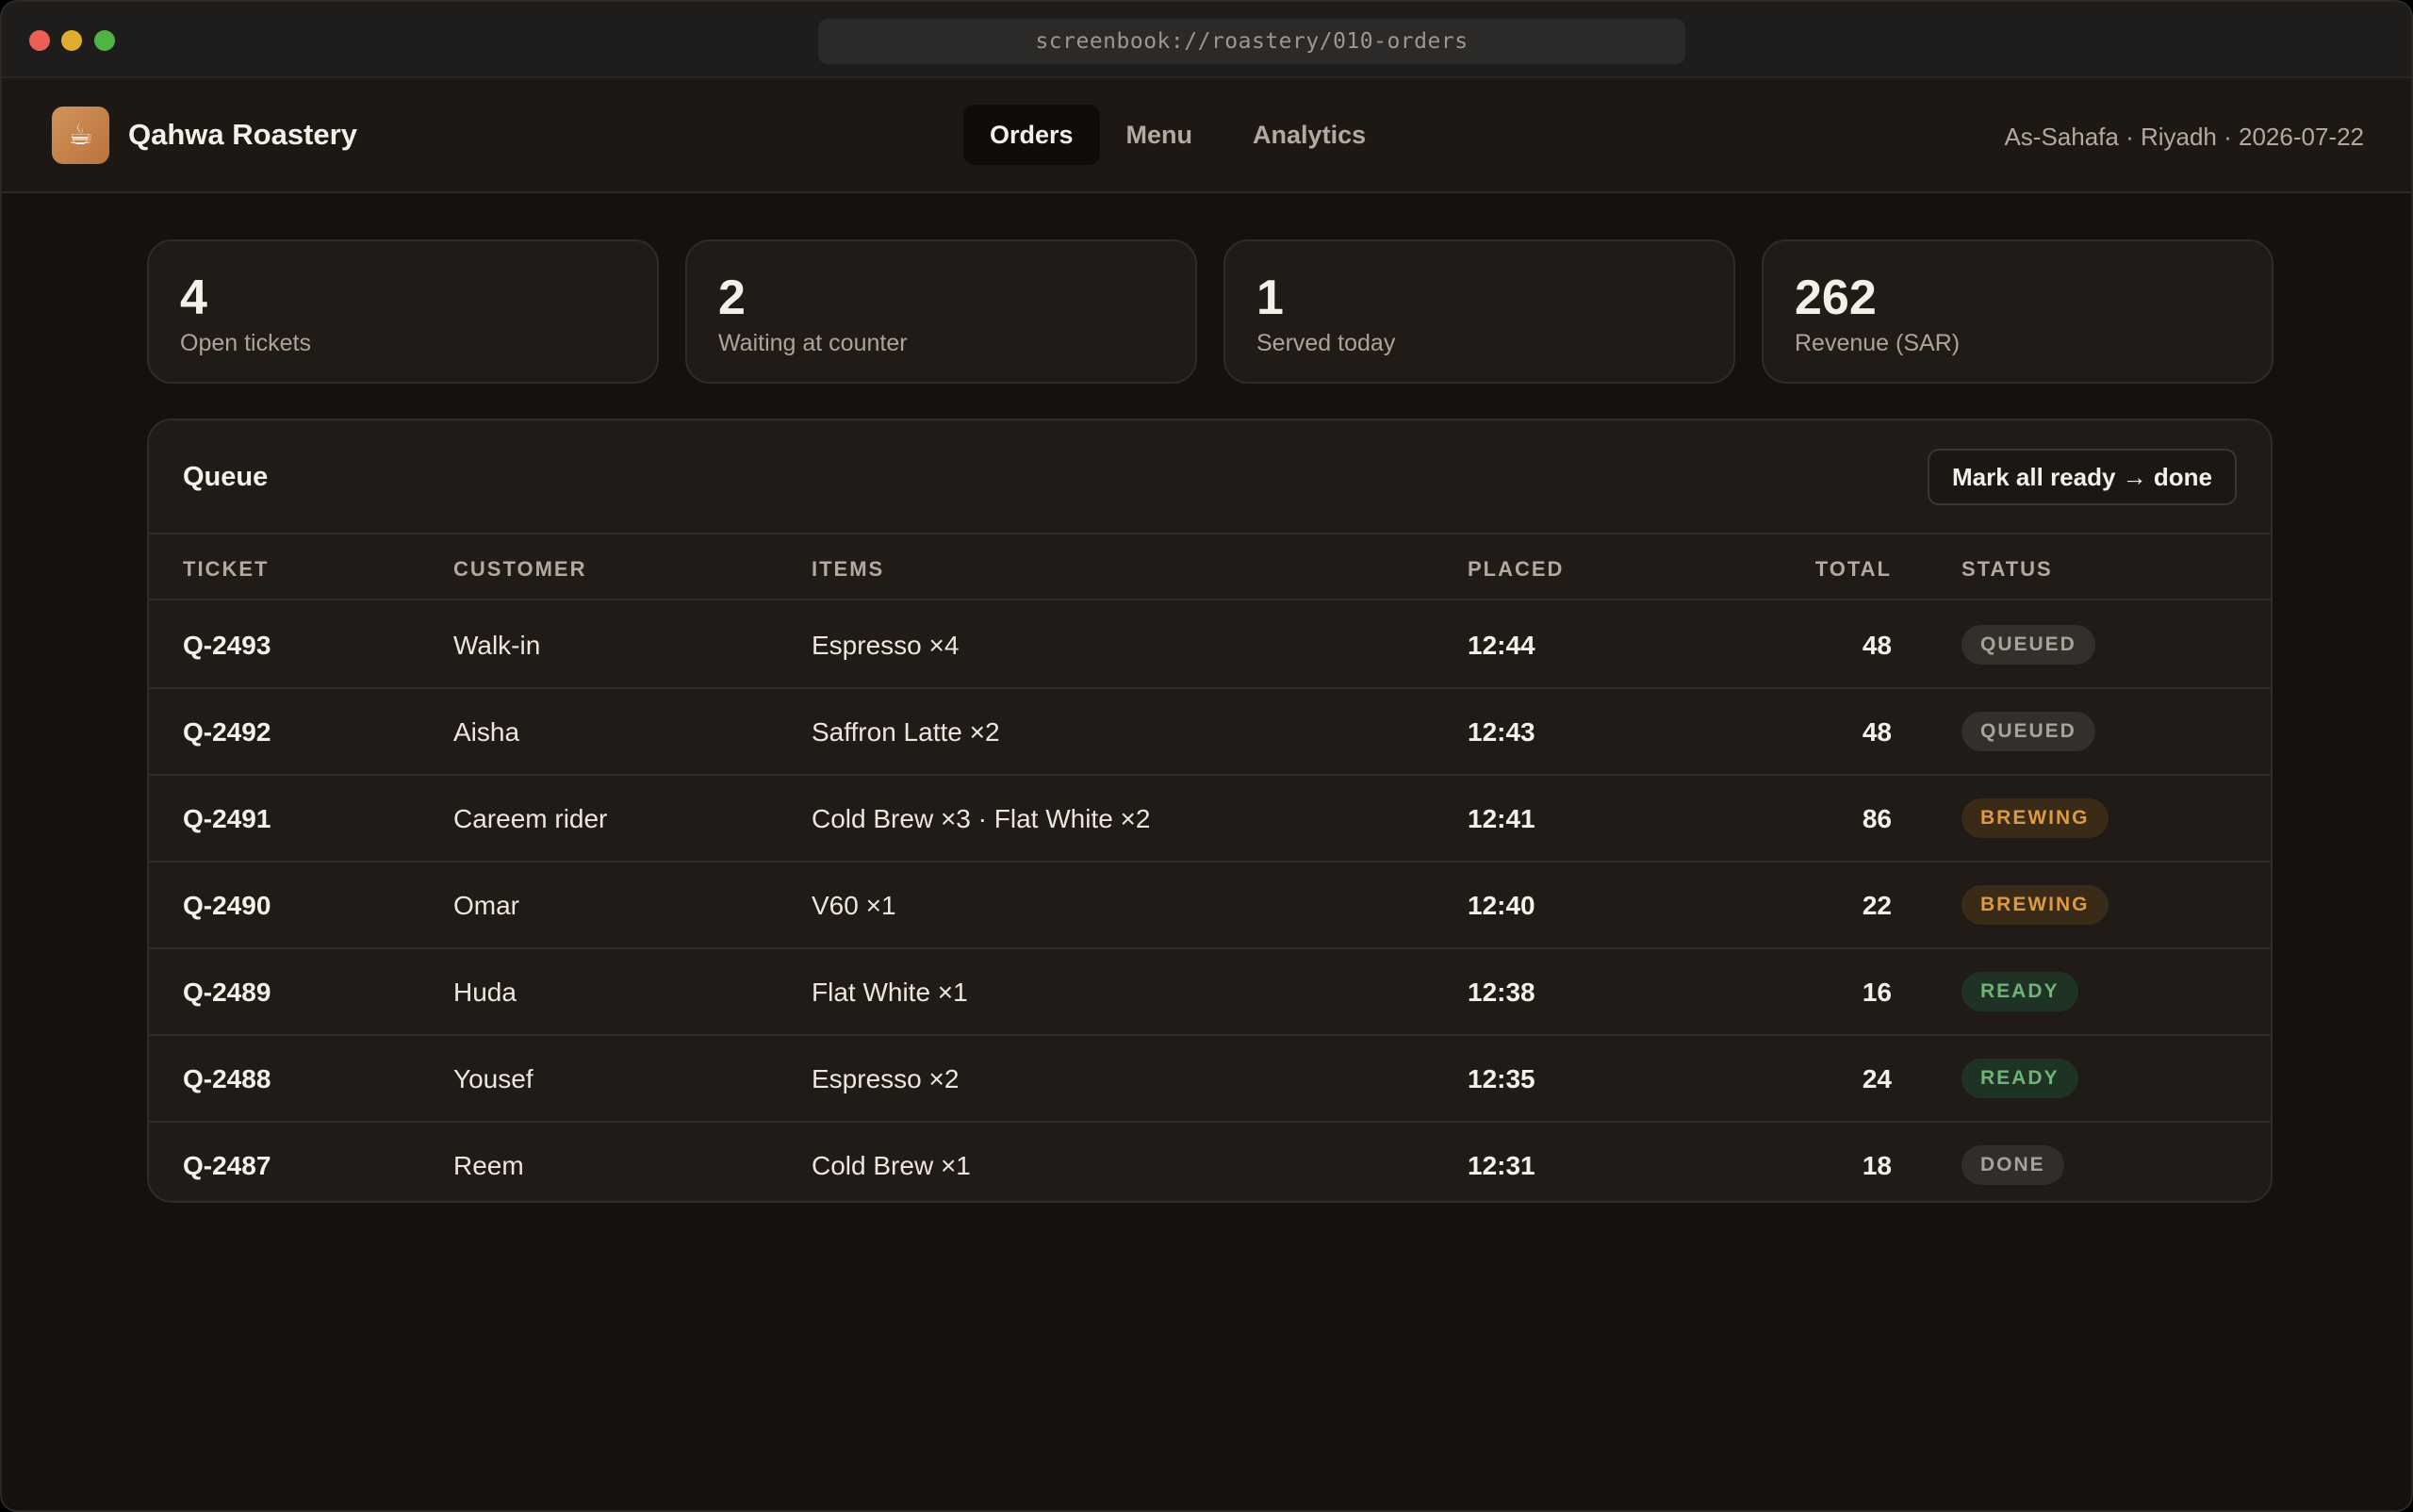 The width and height of the screenshot is (2413, 1512). What do you see at coordinates (906, 732) in the screenshot?
I see `order-items: Saffron Latte ×2` at bounding box center [906, 732].